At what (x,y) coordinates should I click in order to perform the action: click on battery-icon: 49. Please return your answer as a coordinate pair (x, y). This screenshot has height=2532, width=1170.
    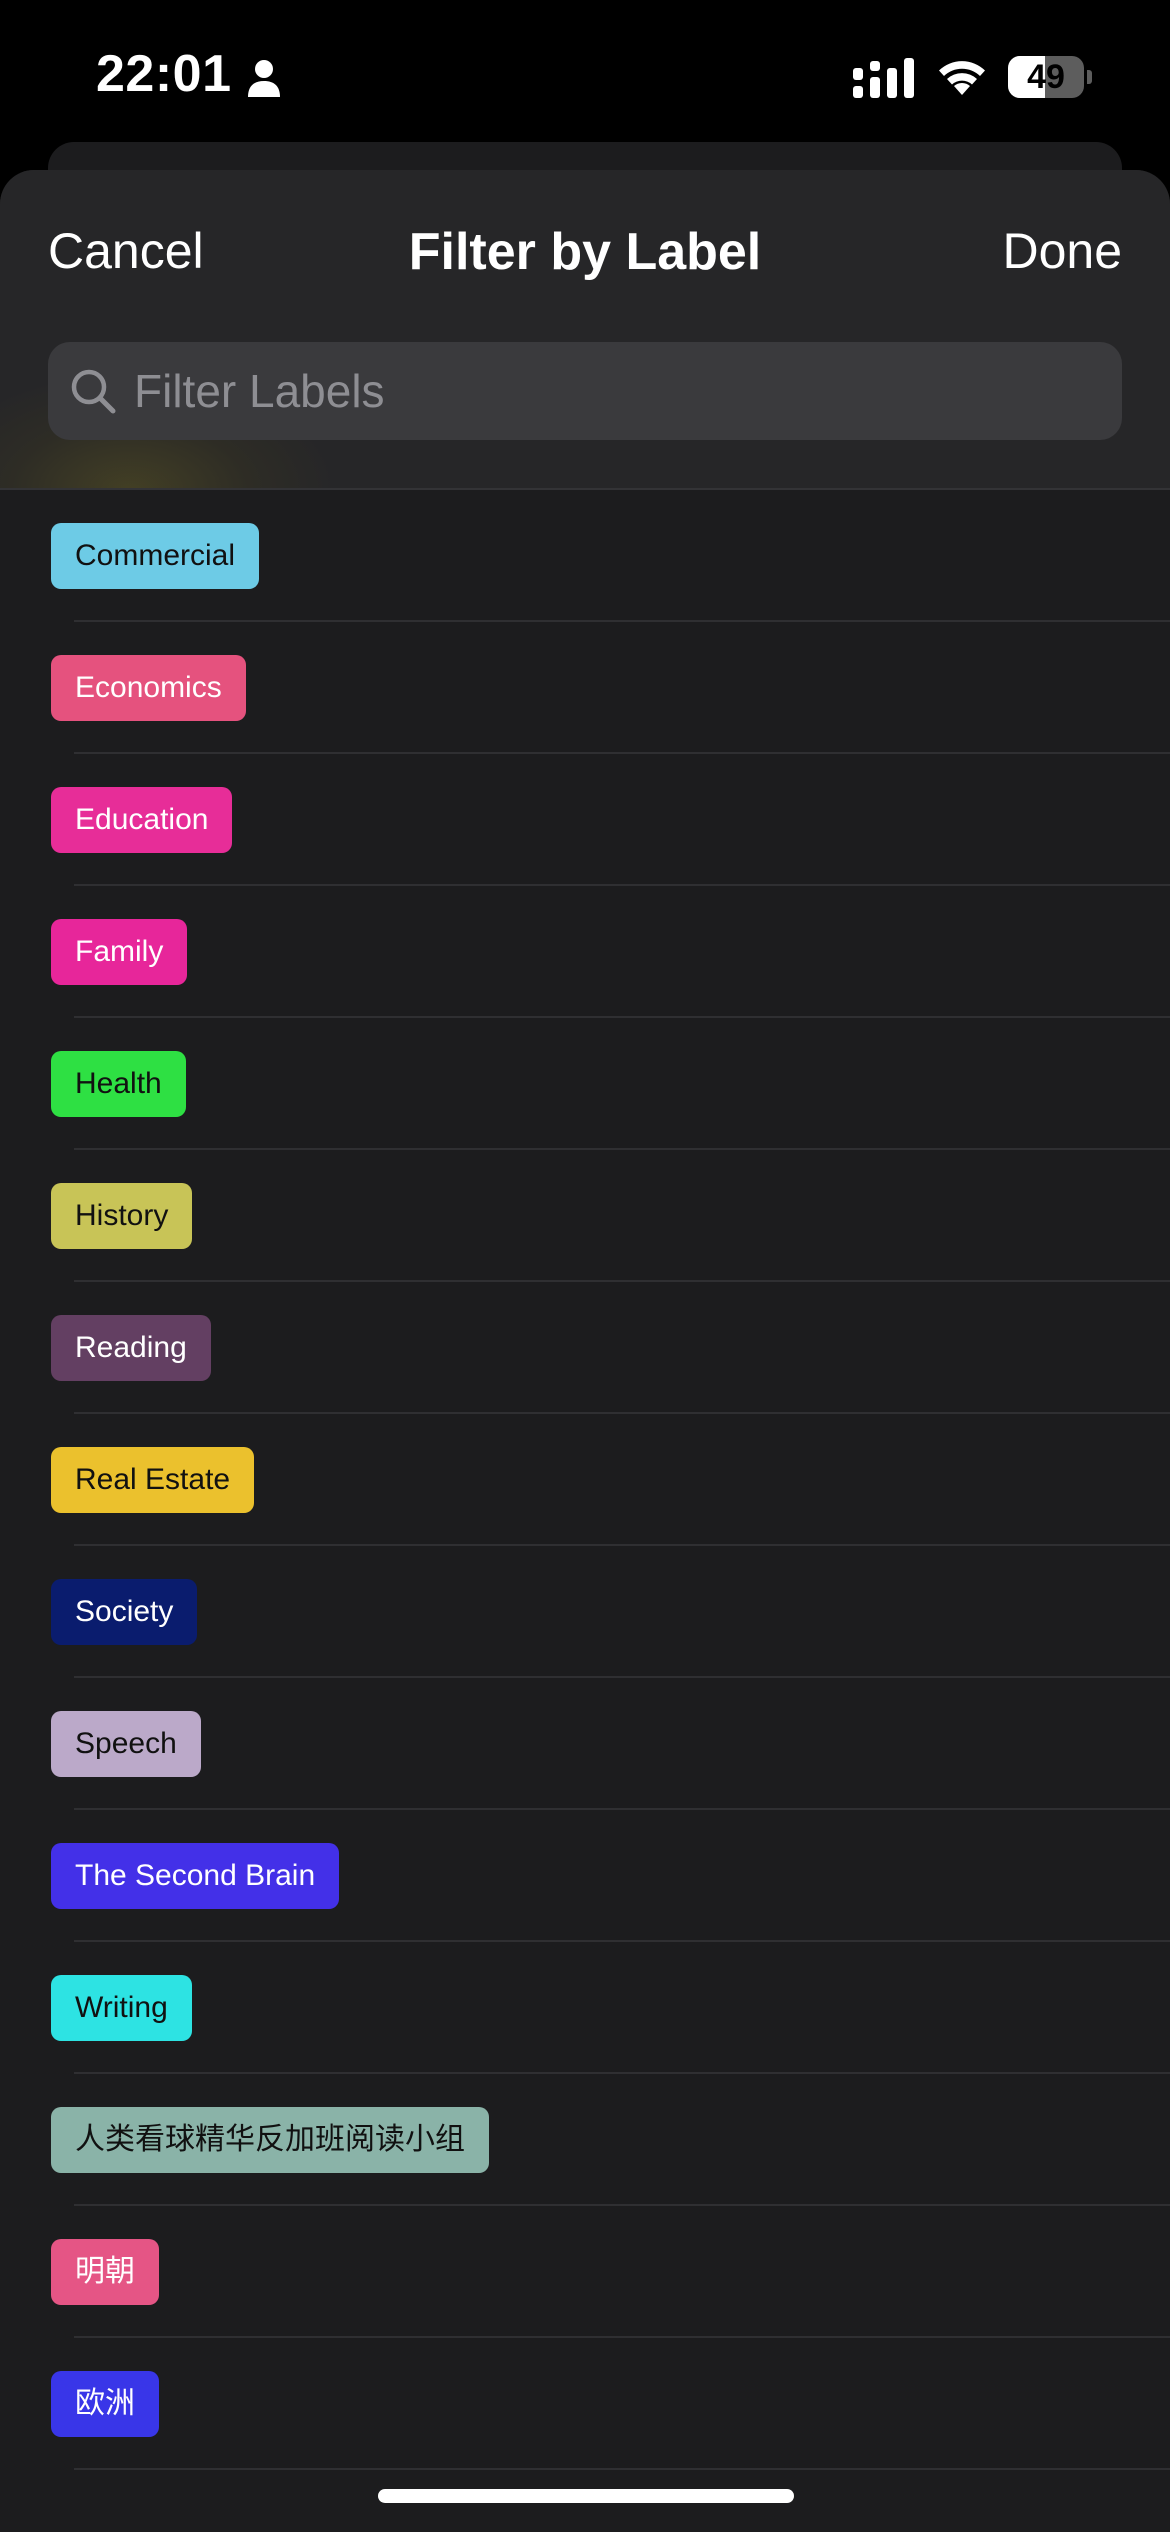
    Looking at the image, I should click on (1050, 77).